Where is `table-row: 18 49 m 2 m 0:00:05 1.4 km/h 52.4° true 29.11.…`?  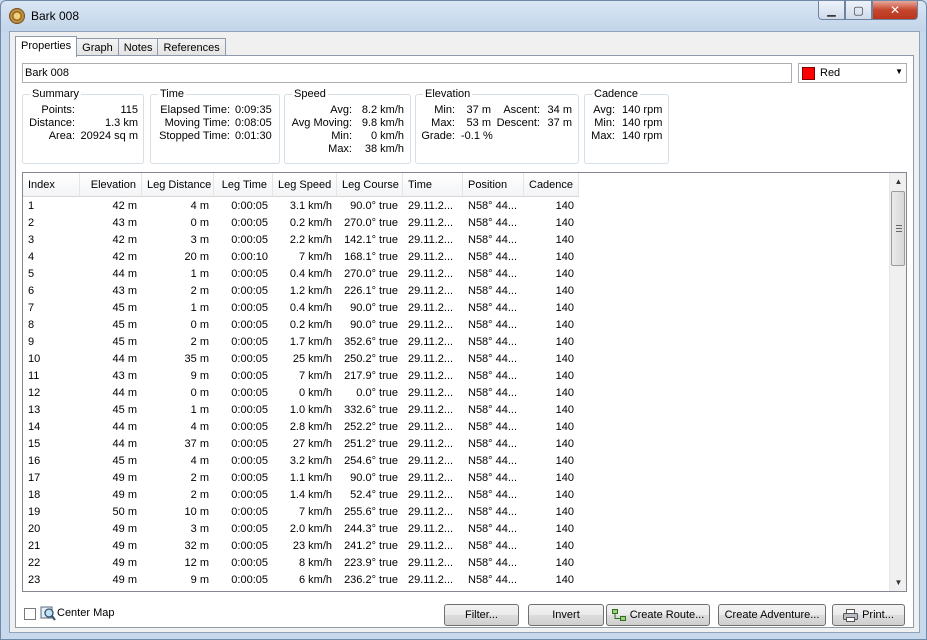 table-row: 18 49 m 2 m 0:00:05 1.4 km/h 52.4° true 29.11.… is located at coordinates (301, 495).